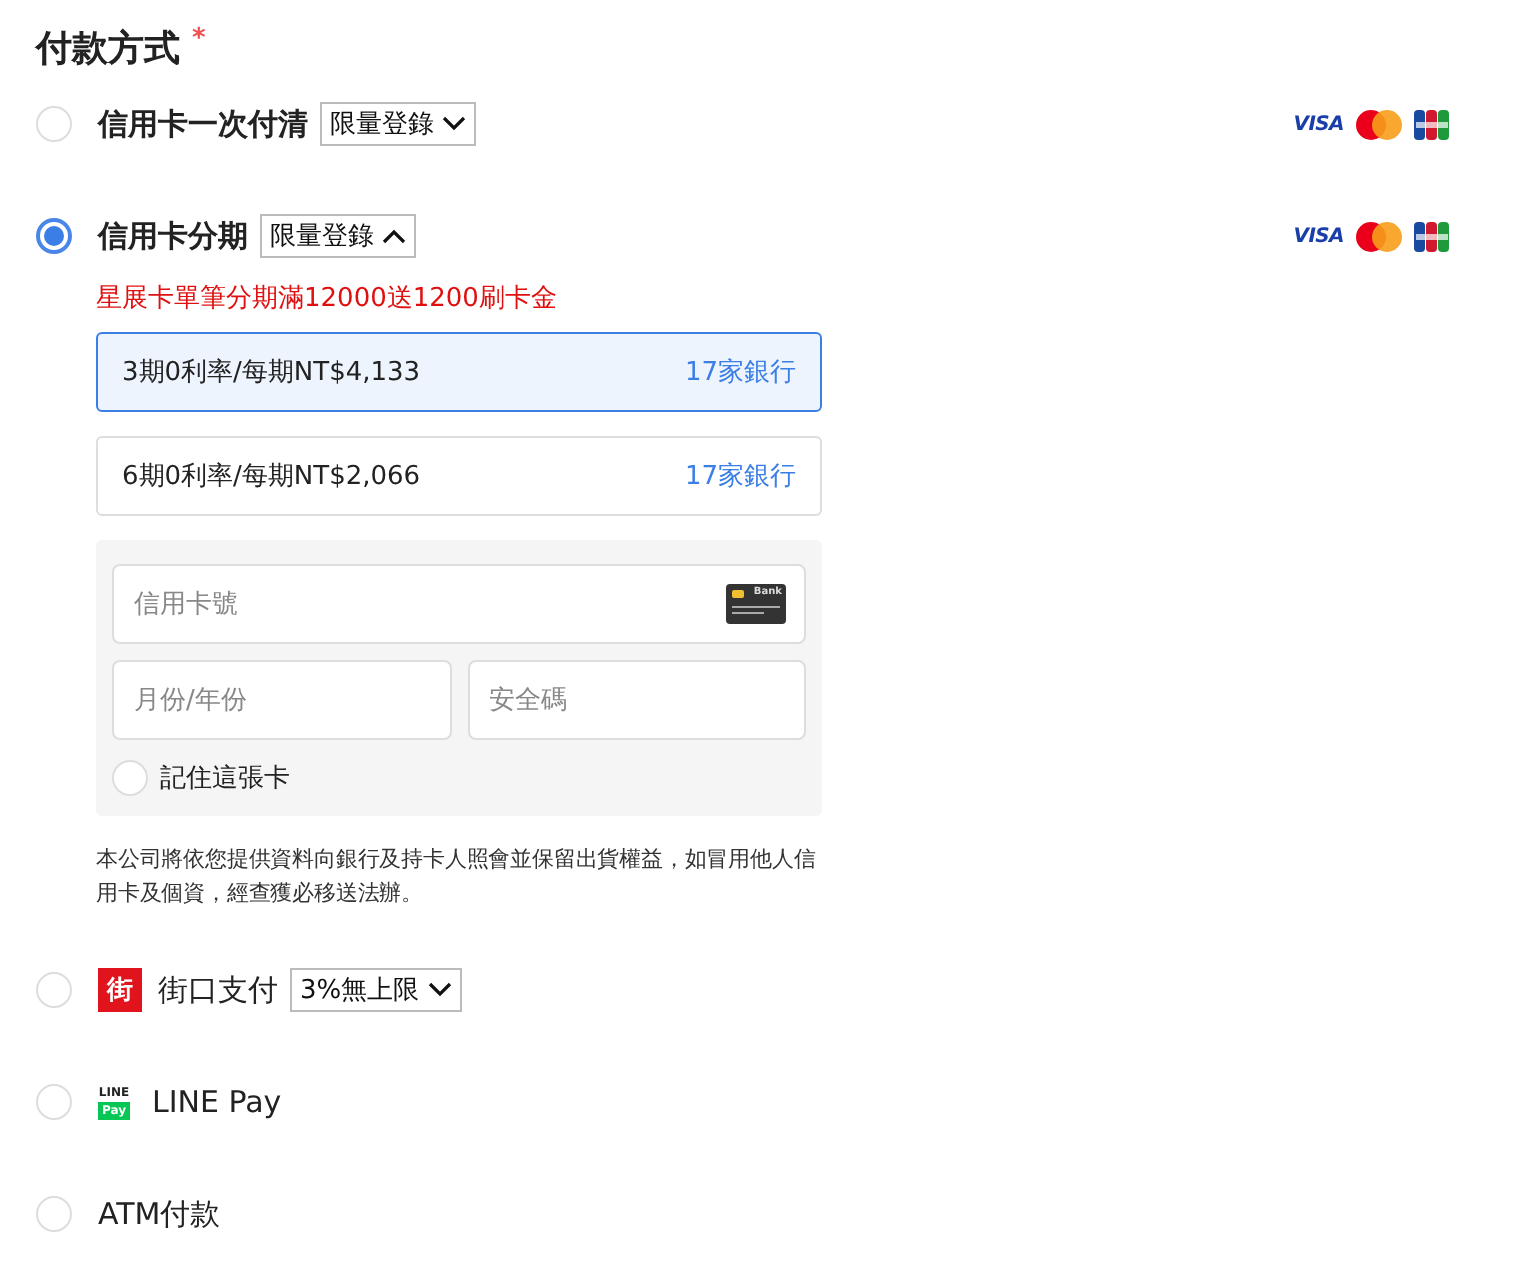 This screenshot has height=1270, width=1534. I want to click on payment-radio, so click(54, 236).